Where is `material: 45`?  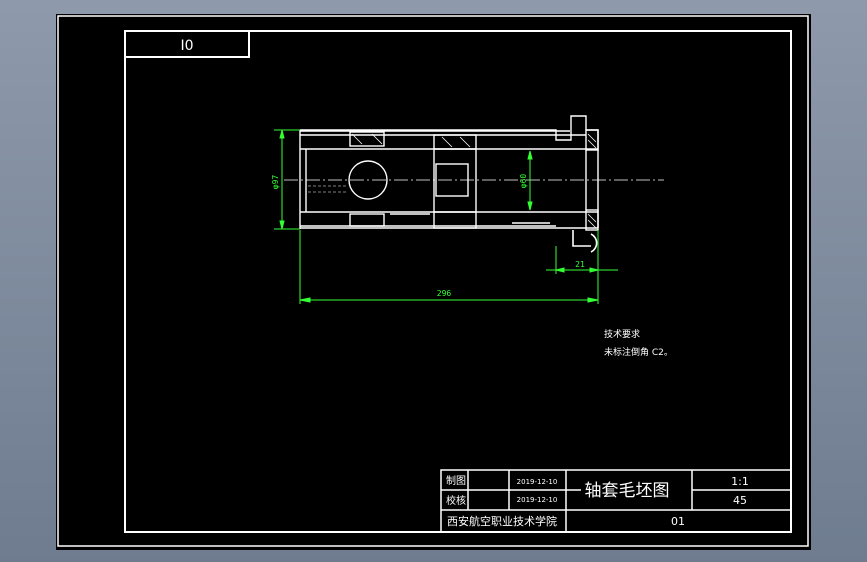
material: 45 is located at coordinates (740, 500).